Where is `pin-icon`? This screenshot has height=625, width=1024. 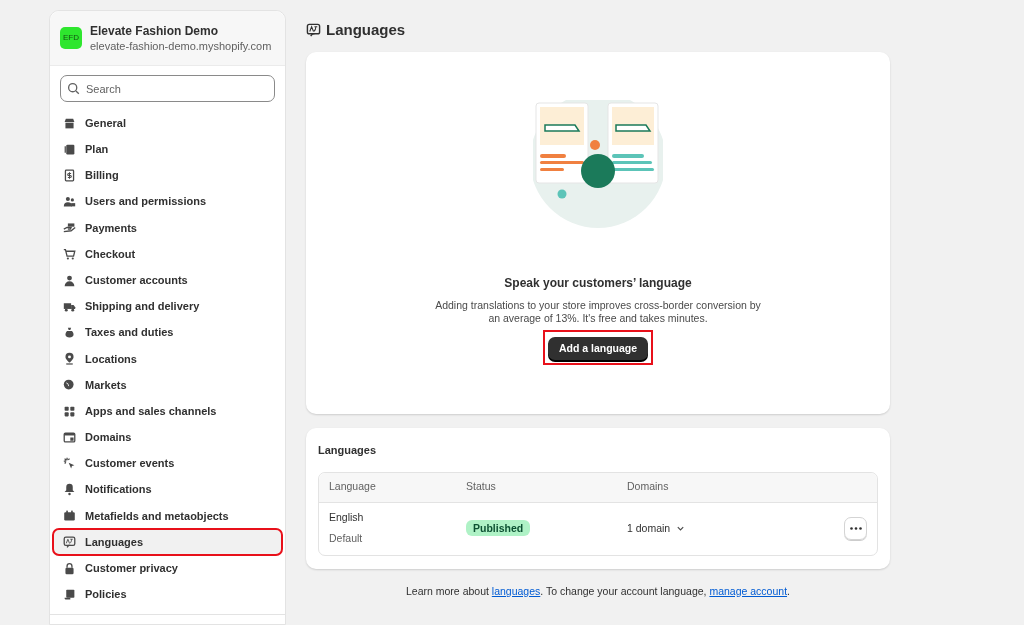
pin-icon is located at coordinates (69, 359).